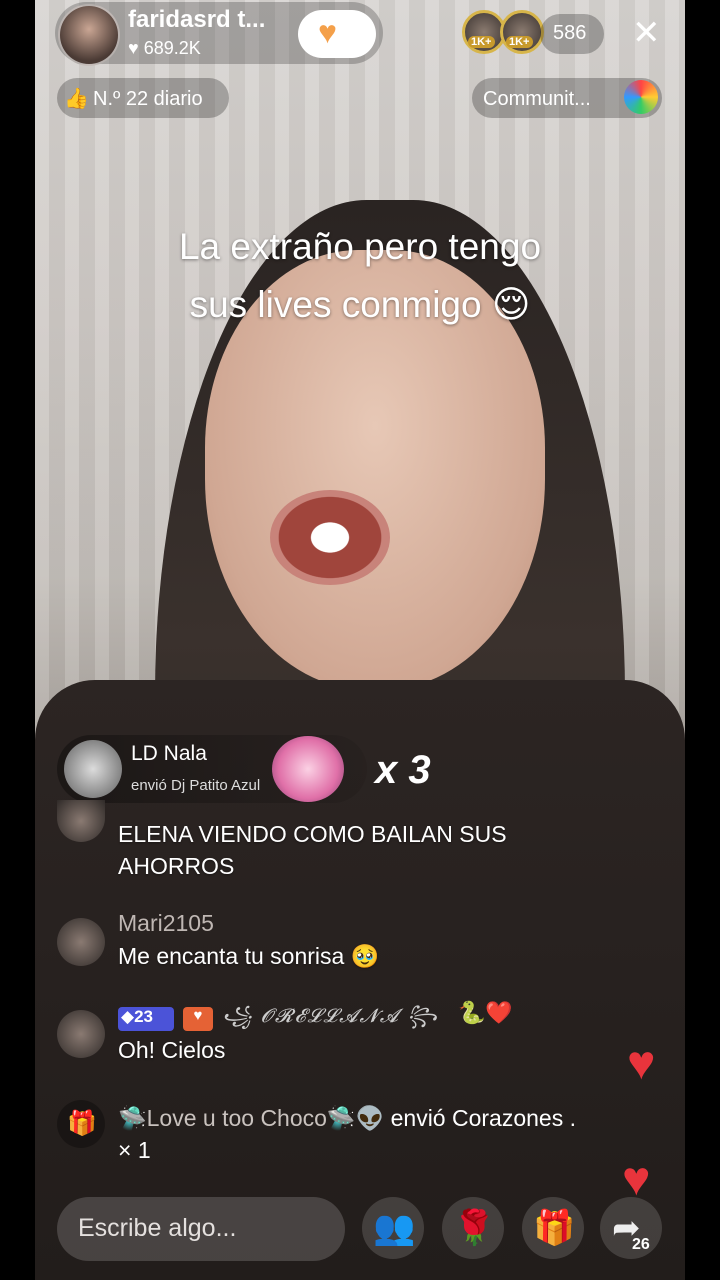  What do you see at coordinates (570, 33) in the screenshot?
I see `viewer-count: 586` at bounding box center [570, 33].